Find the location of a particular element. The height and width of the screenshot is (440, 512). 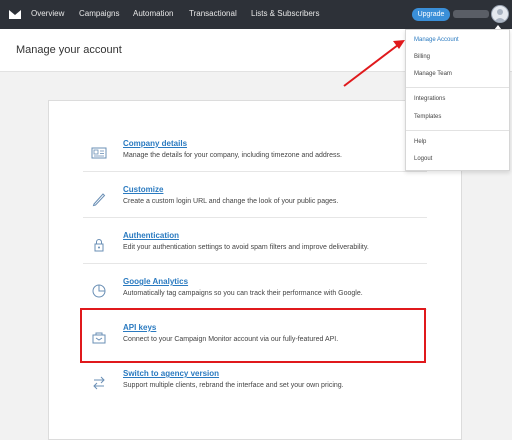

nav-overview: Overview is located at coordinates (47, 13).